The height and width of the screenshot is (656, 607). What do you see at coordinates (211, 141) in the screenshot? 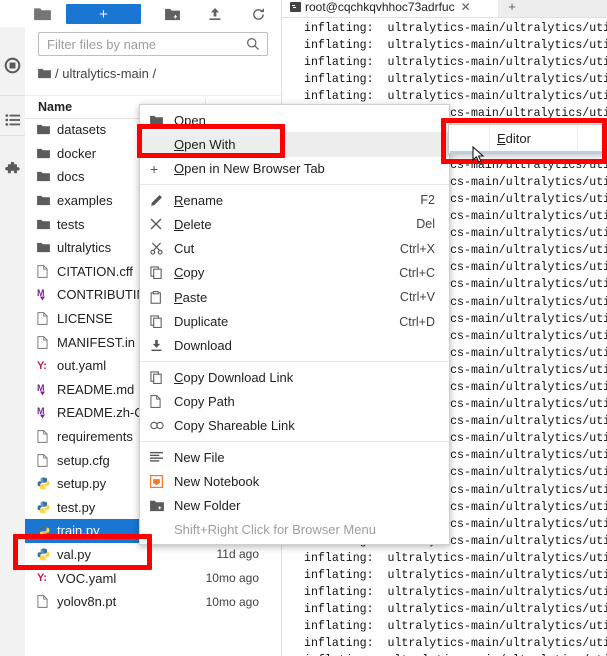
I see `annotation-box-open-with` at bounding box center [211, 141].